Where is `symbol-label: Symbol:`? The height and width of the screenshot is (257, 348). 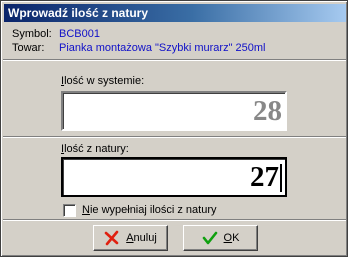 symbol-label: Symbol: is located at coordinates (32, 34).